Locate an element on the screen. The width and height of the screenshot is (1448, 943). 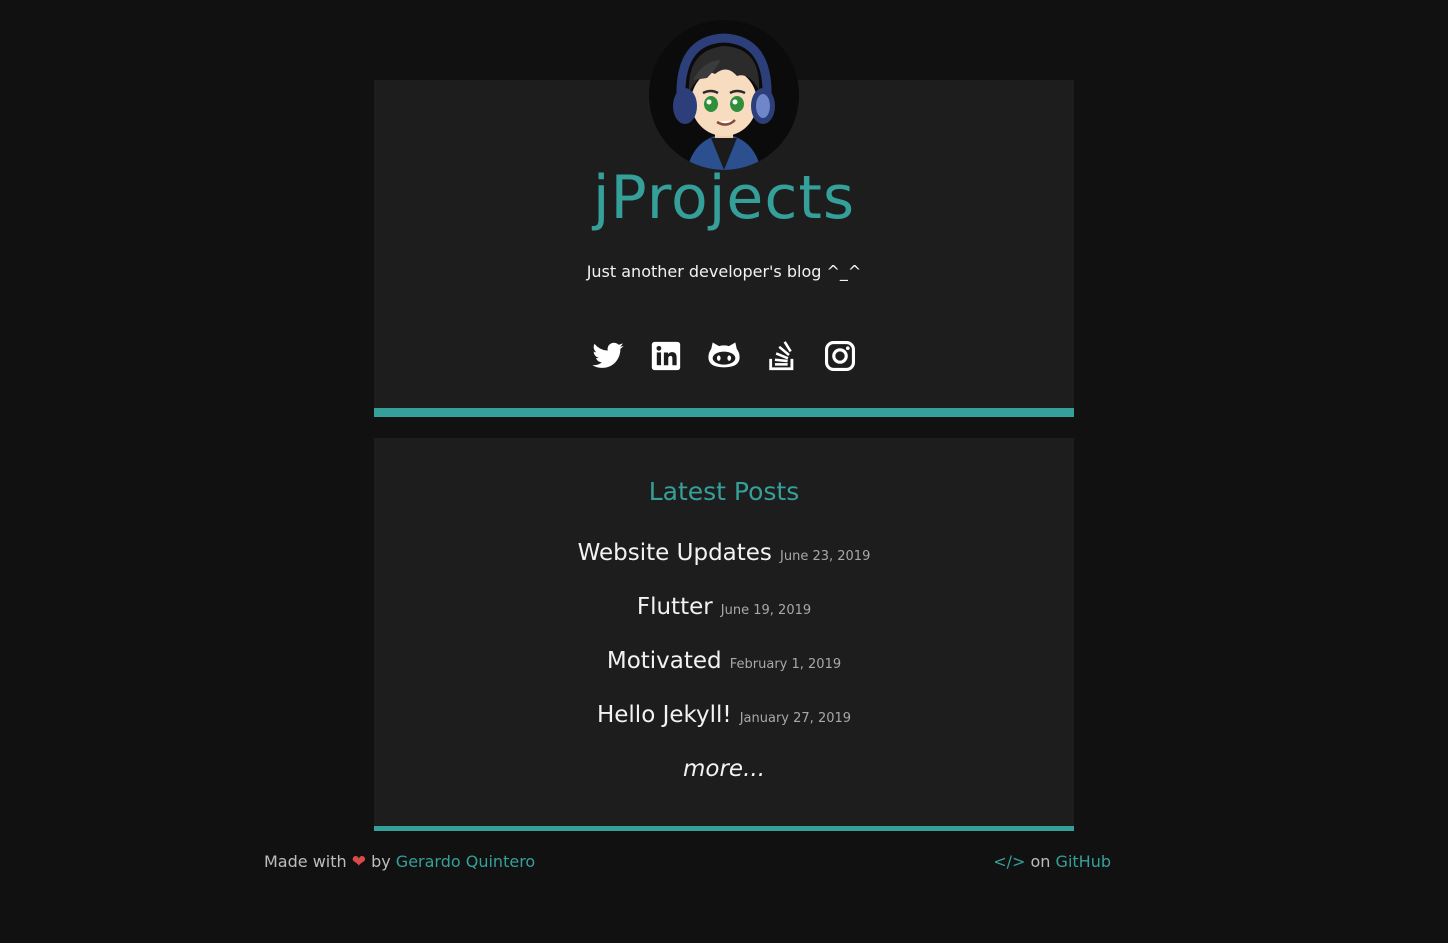
post-link-hello-jekyll: Hello Jekyll! is located at coordinates (664, 715).